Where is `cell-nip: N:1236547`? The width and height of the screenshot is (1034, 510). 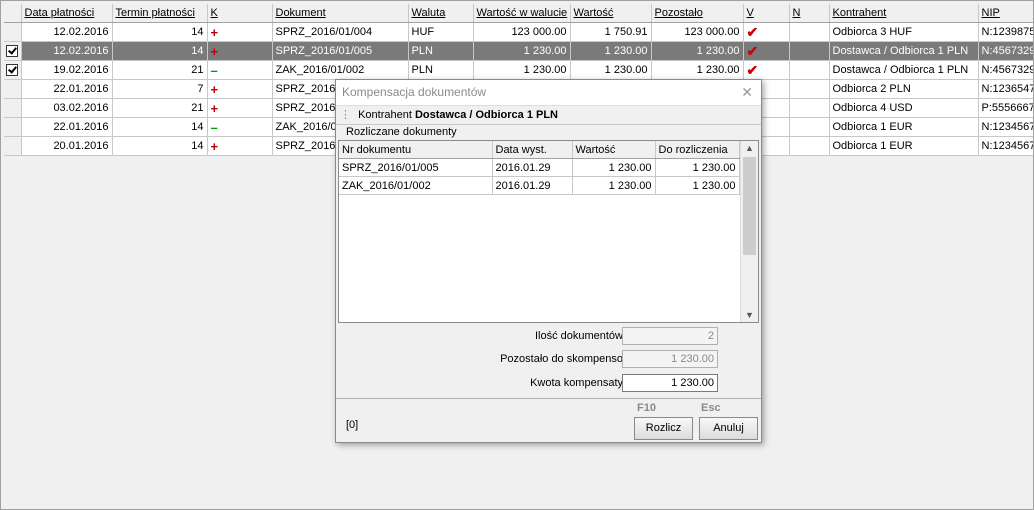 cell-nip: N:1236547 is located at coordinates (1005, 89).